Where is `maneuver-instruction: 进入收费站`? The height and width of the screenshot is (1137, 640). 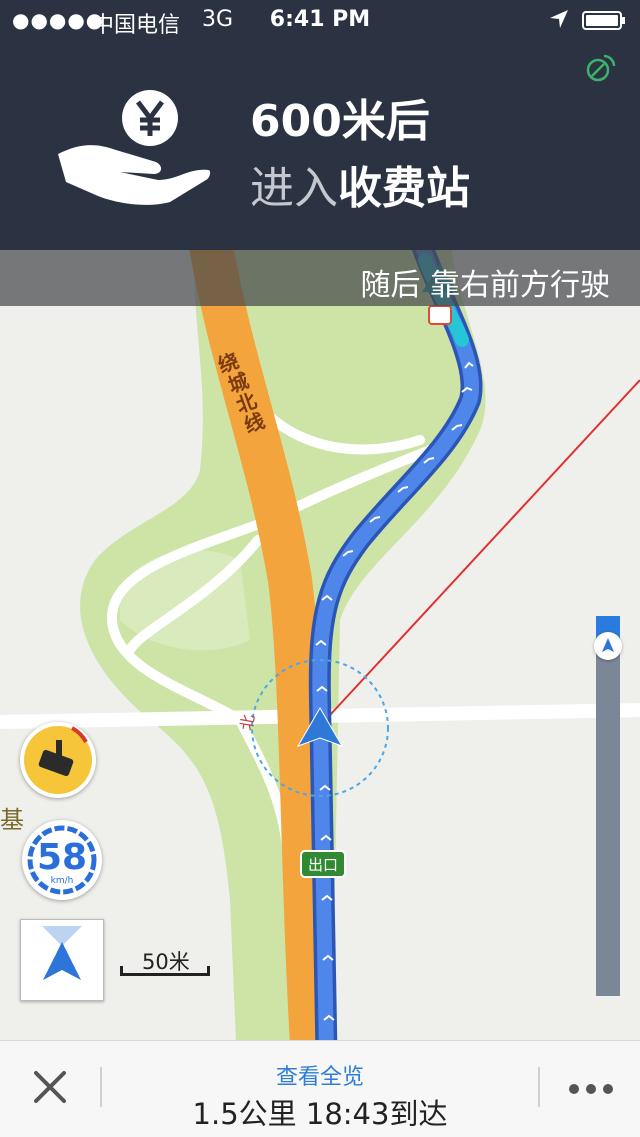 maneuver-instruction: 进入收费站 is located at coordinates (360, 184).